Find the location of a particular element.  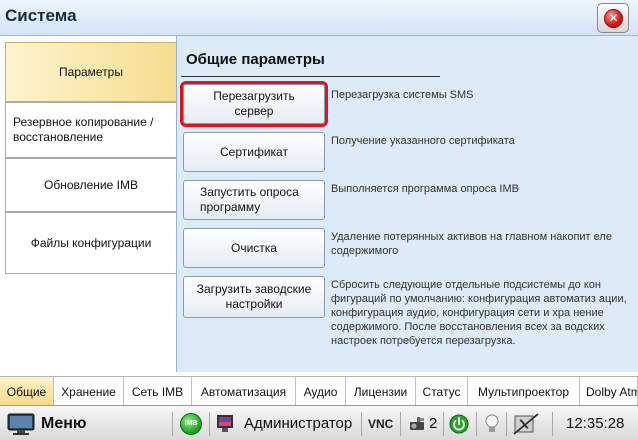

device-status is located at coordinates (526, 423).